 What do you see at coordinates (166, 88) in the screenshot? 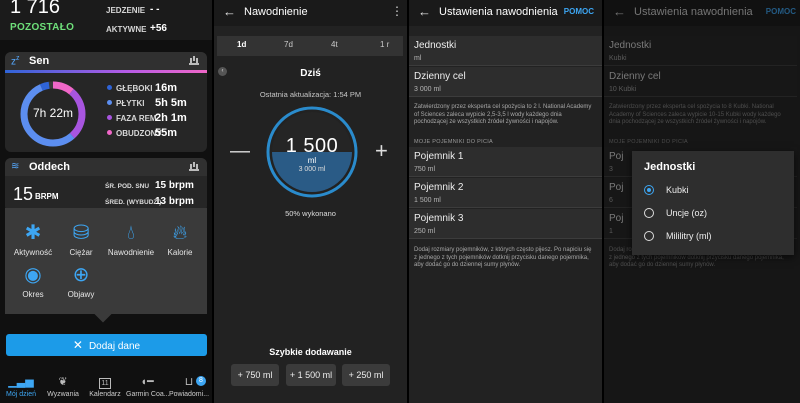
I see `sleep-deep-value: 16m` at bounding box center [166, 88].